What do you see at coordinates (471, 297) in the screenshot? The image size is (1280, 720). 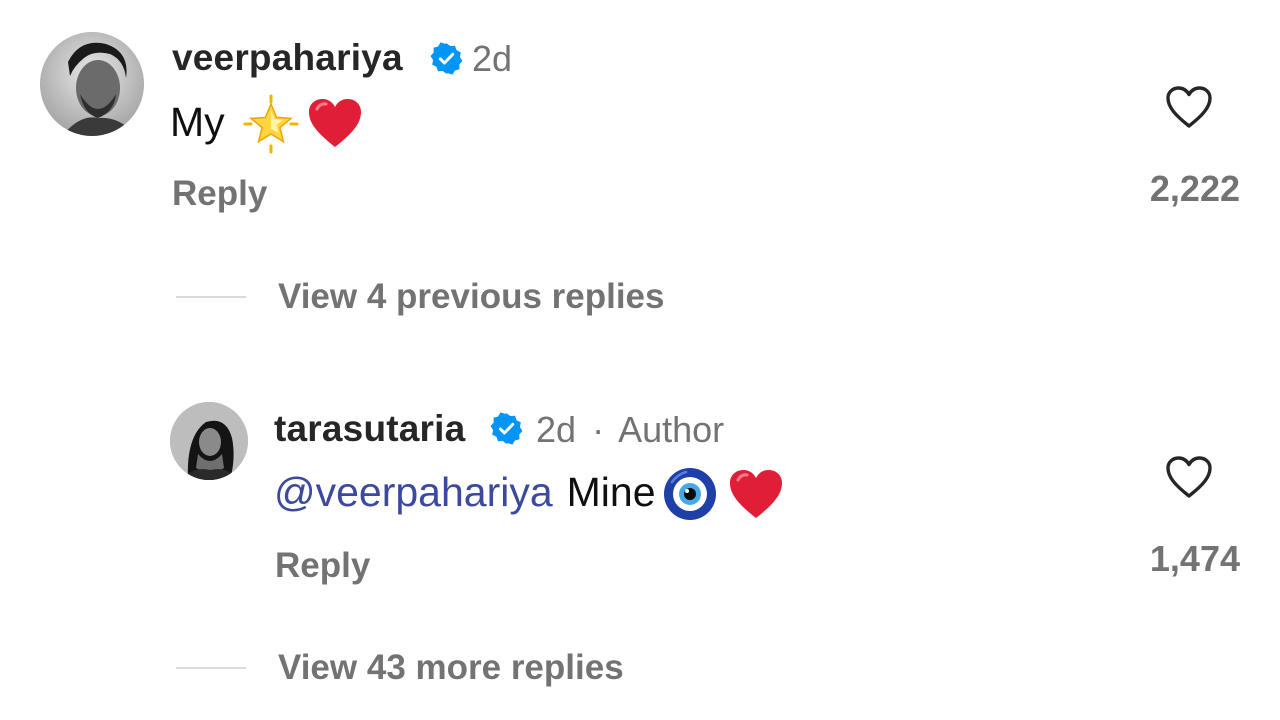 I see `view-previous-replies-button: View 4 previous replies` at bounding box center [471, 297].